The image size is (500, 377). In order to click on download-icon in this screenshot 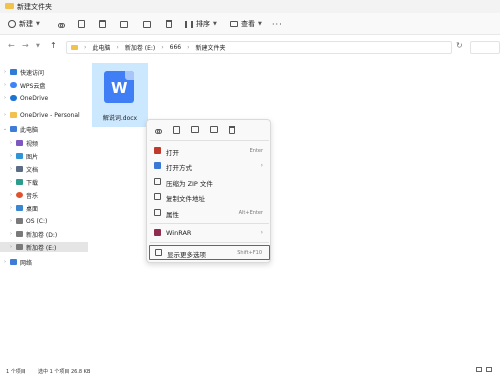, I will do `click(19, 182)`.